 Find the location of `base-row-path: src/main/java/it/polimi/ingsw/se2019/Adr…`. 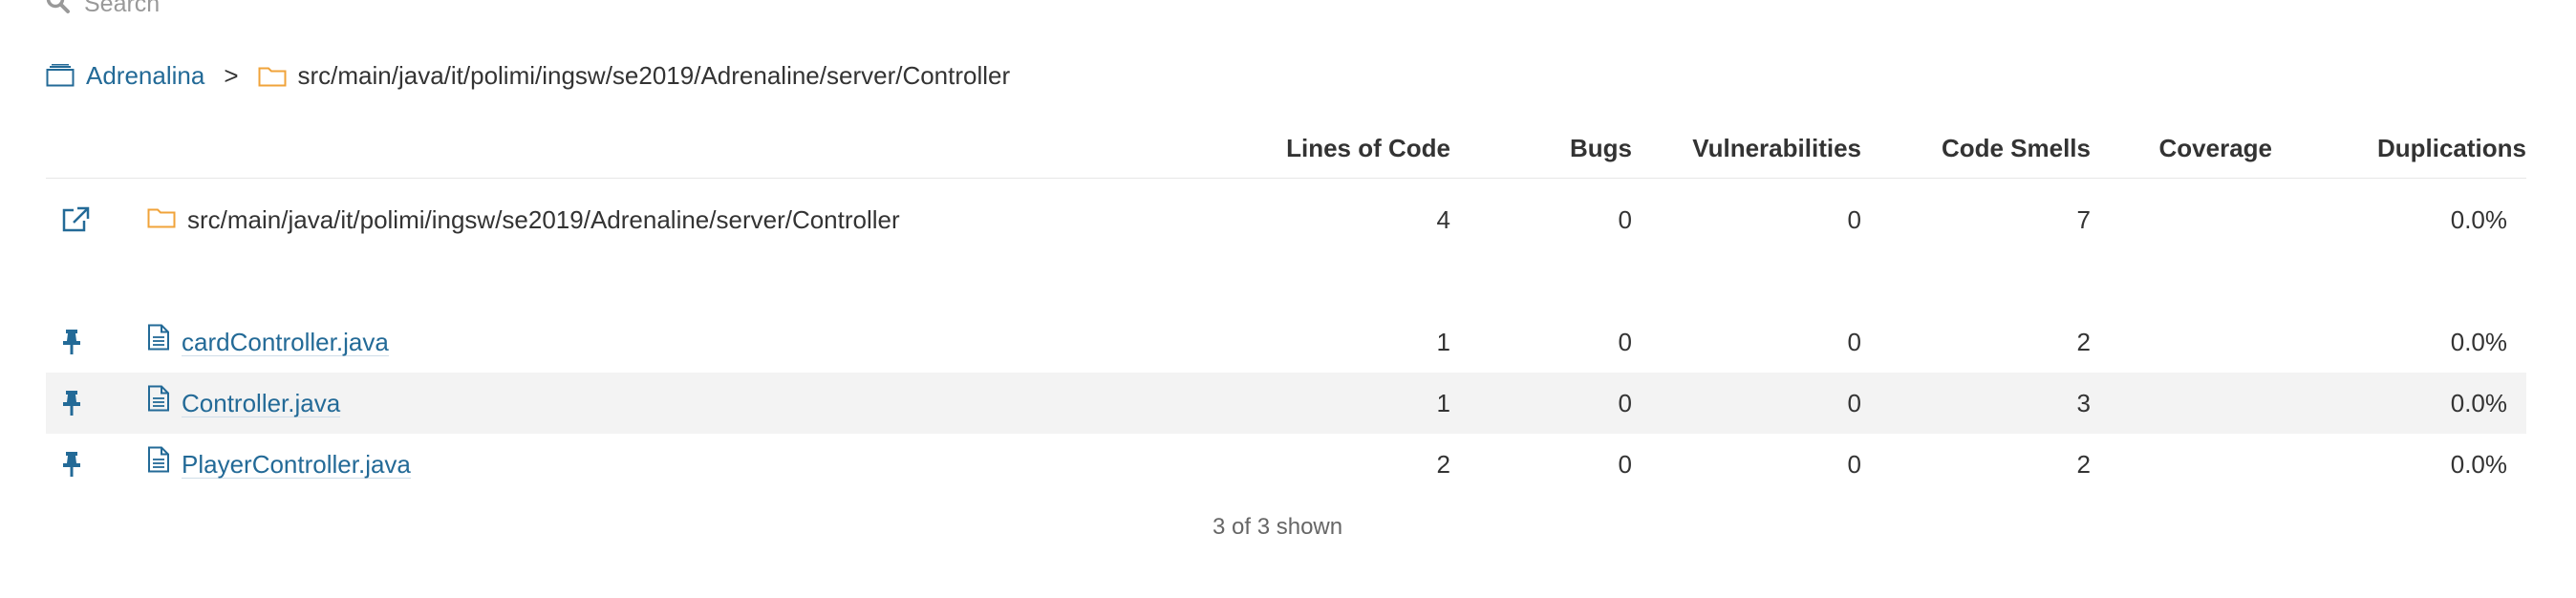

base-row-path: src/main/java/it/polimi/ingsw/se2019/Adr… is located at coordinates (543, 219).